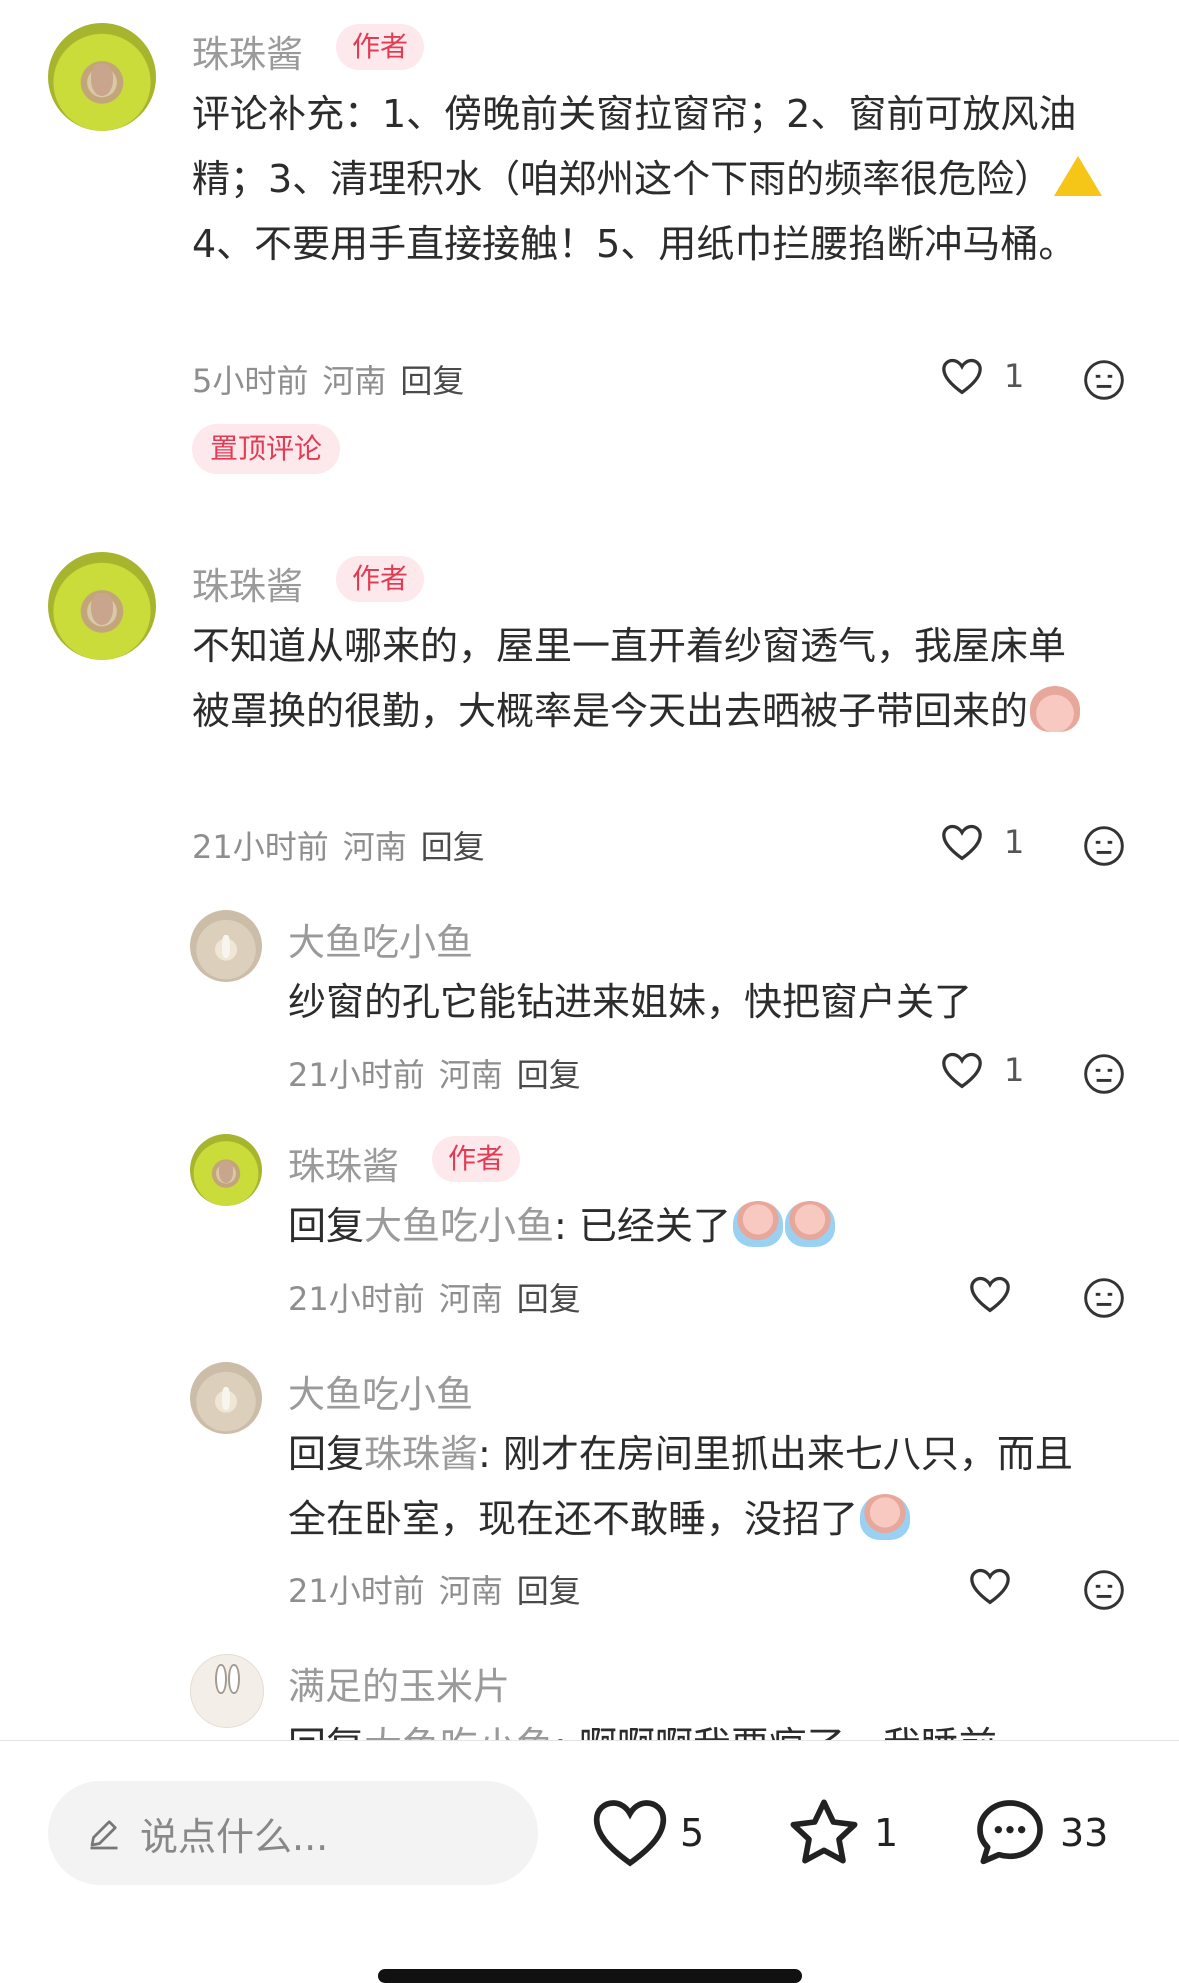 The image size is (1179, 1983). I want to click on comment-meta: 5小时前 河南 回复, so click(335, 379).